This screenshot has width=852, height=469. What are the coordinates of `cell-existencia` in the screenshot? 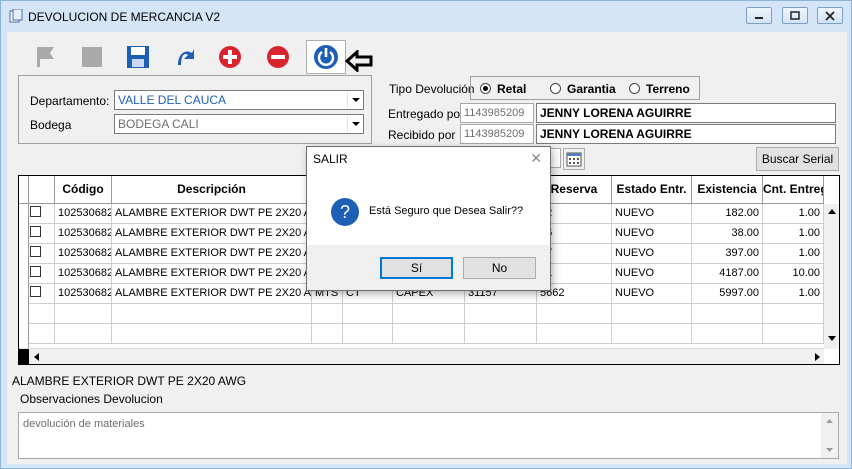 It's located at (727, 314).